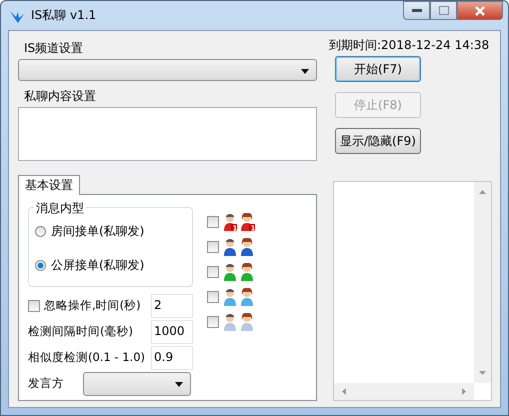 This screenshot has height=416, width=509. I want to click on action-button: 显示/隐藏(F9), so click(378, 141).